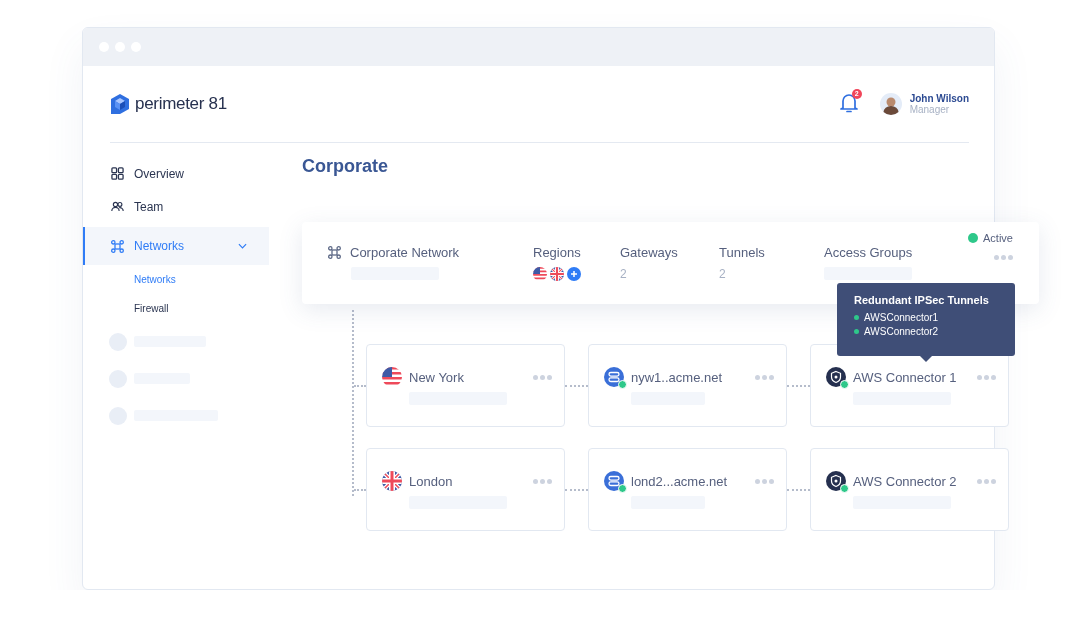 The image size is (1080, 630). What do you see at coordinates (176, 308) in the screenshot?
I see `sidebar-subitem: Firewall` at bounding box center [176, 308].